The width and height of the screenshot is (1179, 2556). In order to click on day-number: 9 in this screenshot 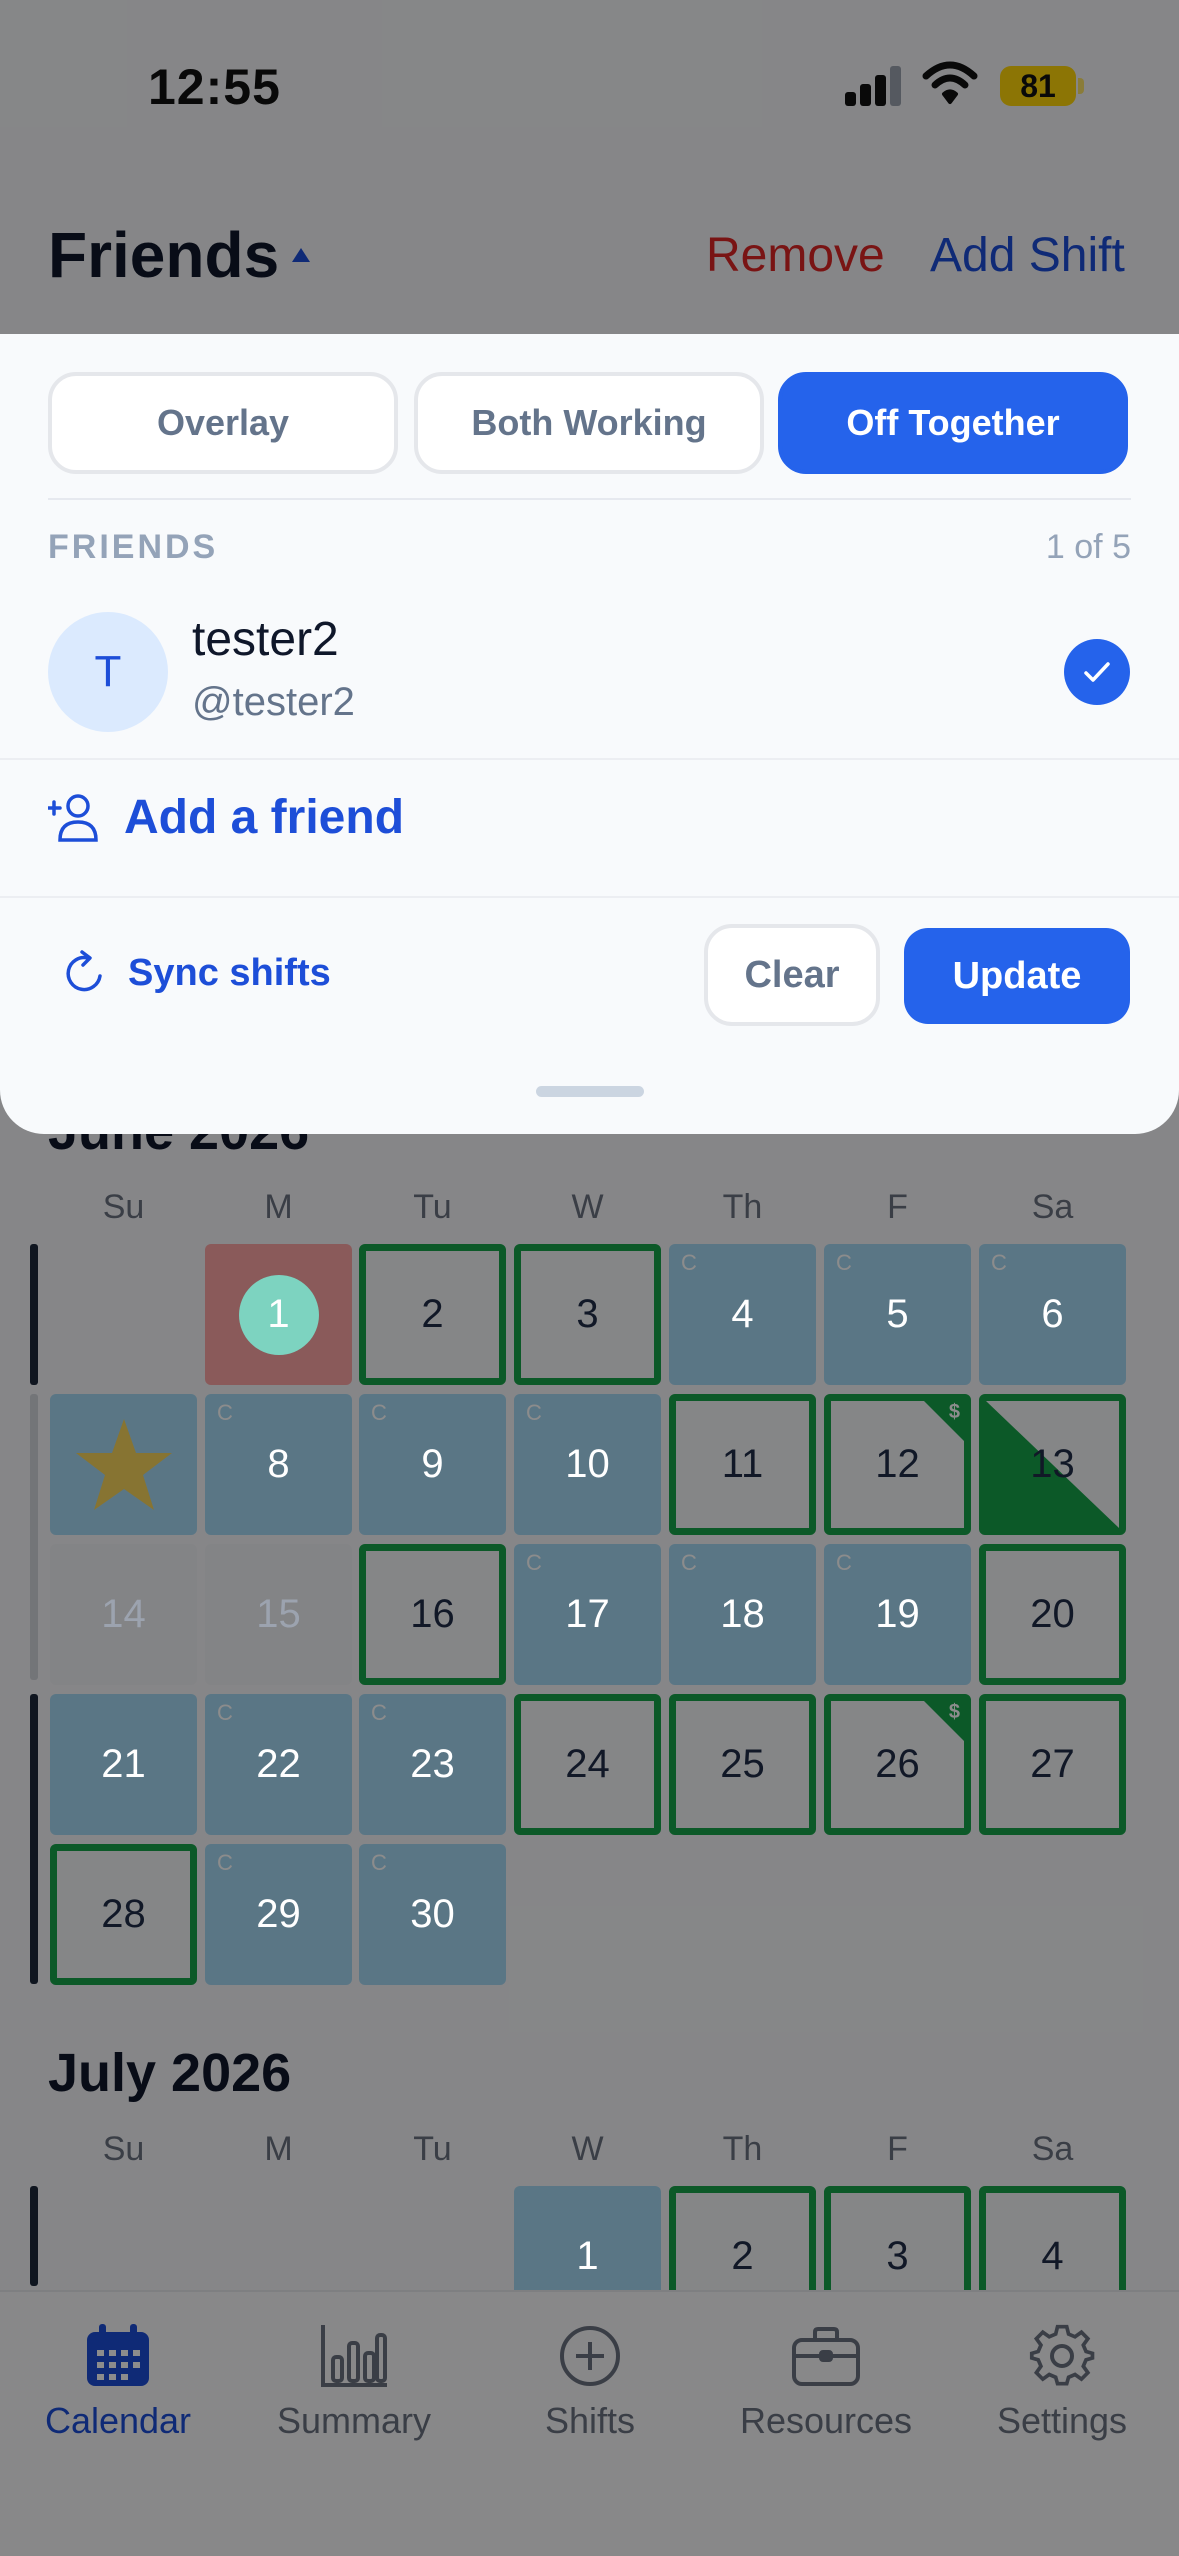, I will do `click(432, 1464)`.